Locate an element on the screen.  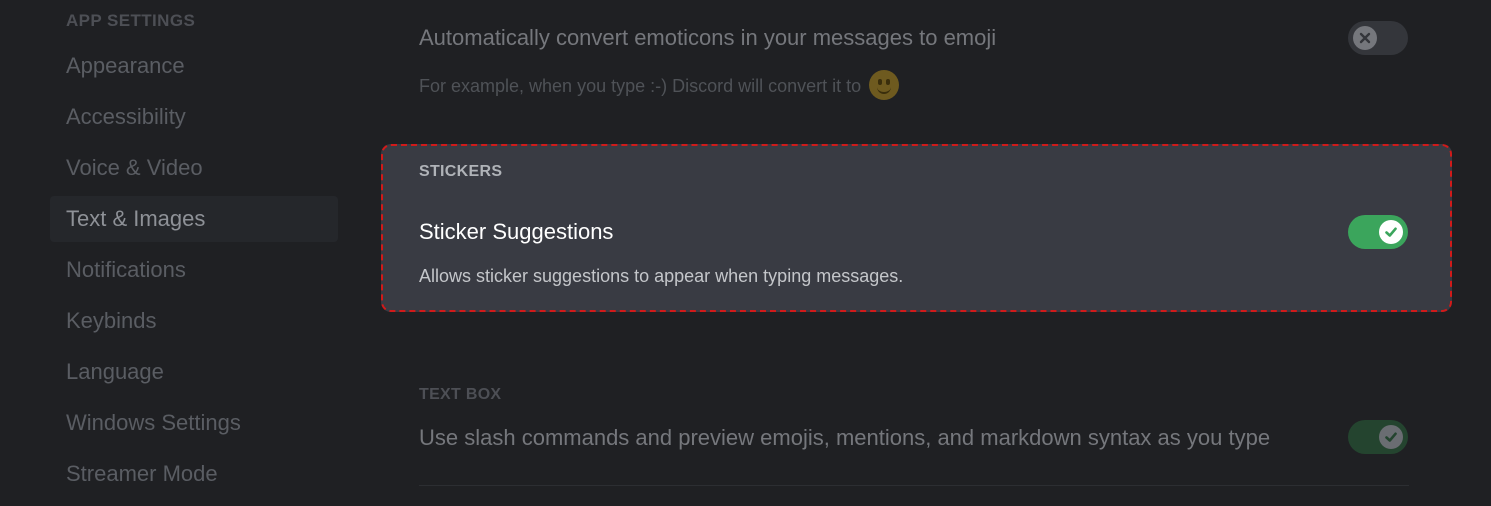
sidebar-item-streamer-mode: Streamer Mode is located at coordinates (194, 474).